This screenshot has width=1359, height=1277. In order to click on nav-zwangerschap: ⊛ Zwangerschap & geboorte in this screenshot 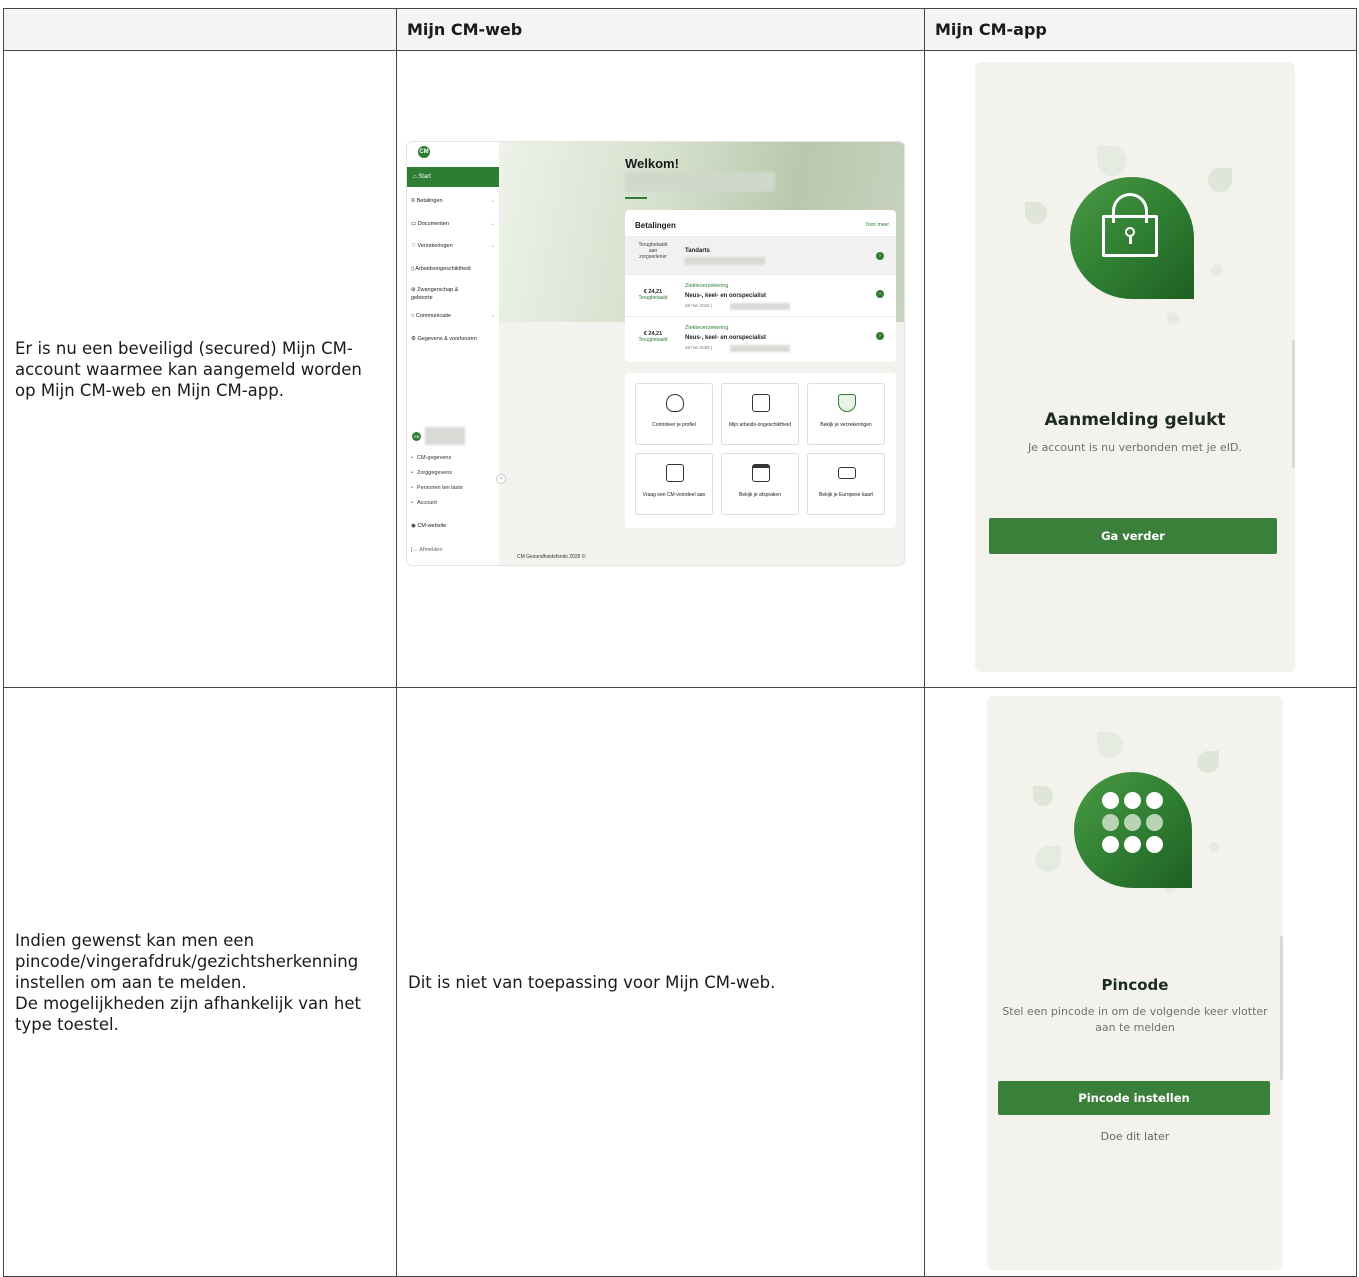, I will do `click(446, 294)`.